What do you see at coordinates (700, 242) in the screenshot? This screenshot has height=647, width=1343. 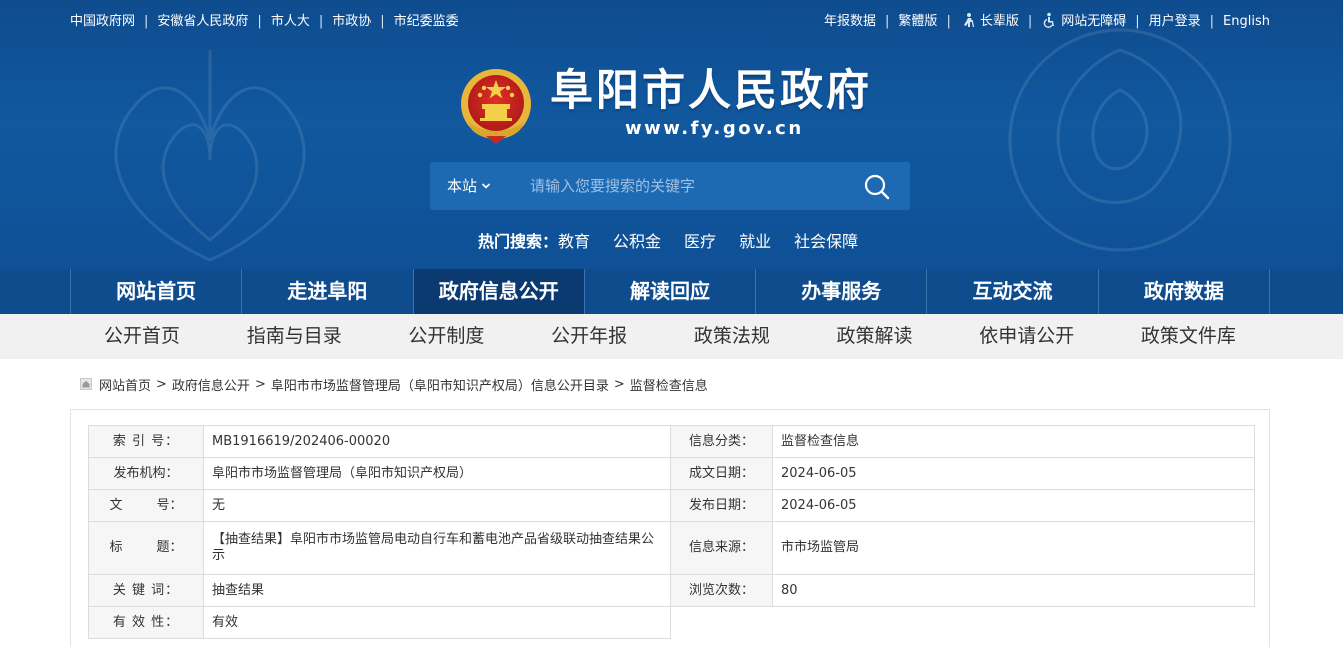 I see `hot-search-medical: 医疗` at bounding box center [700, 242].